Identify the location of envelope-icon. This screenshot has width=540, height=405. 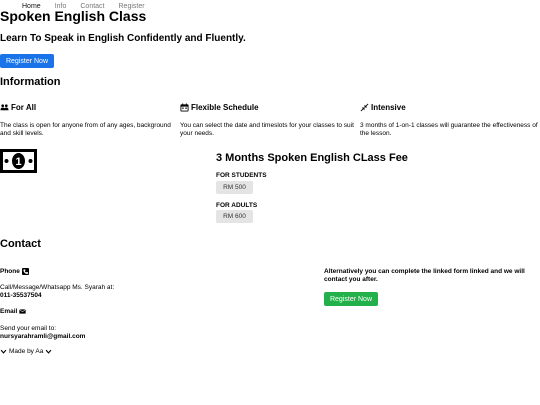
(23, 311).